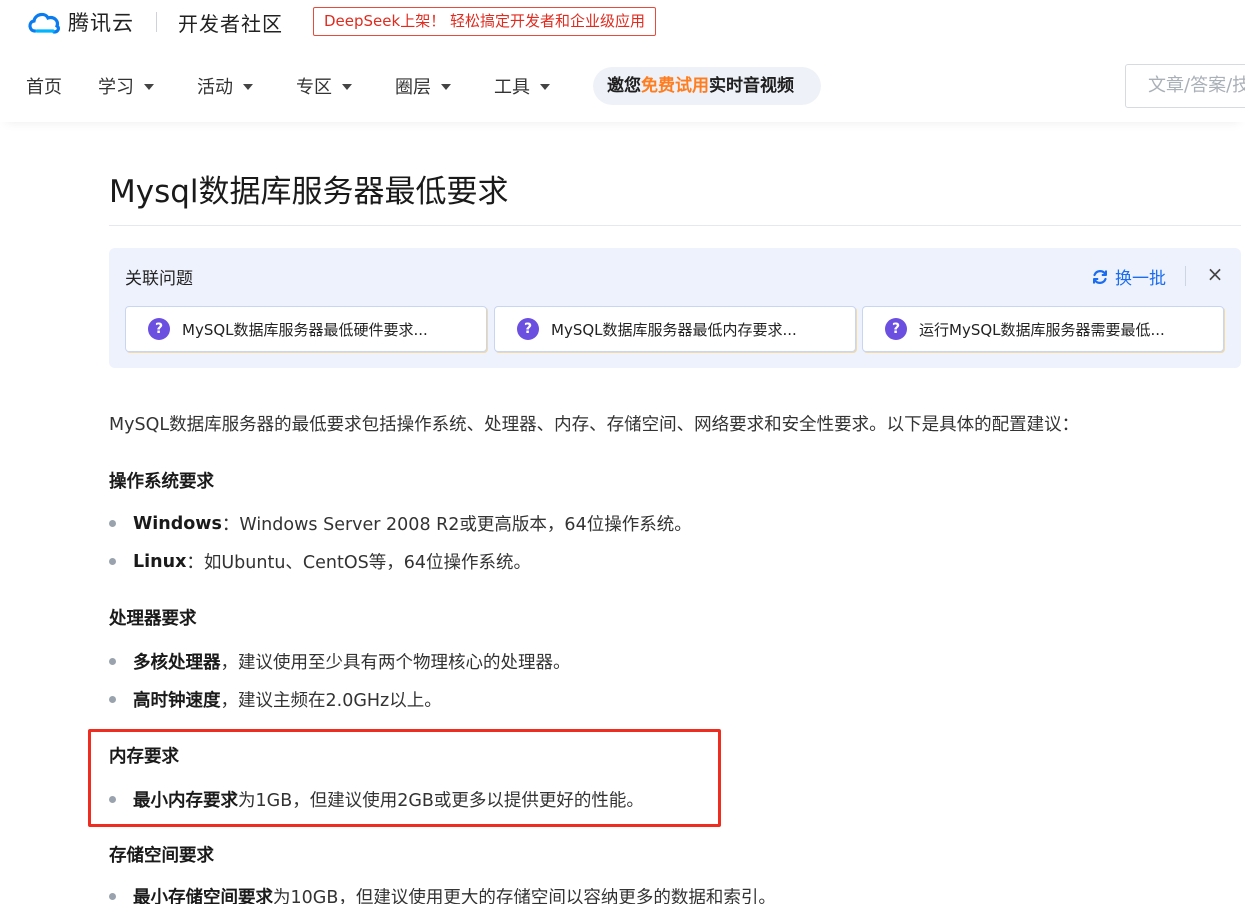 The width and height of the screenshot is (1245, 904). What do you see at coordinates (177, 523) in the screenshot?
I see `list-item-term: Windows` at bounding box center [177, 523].